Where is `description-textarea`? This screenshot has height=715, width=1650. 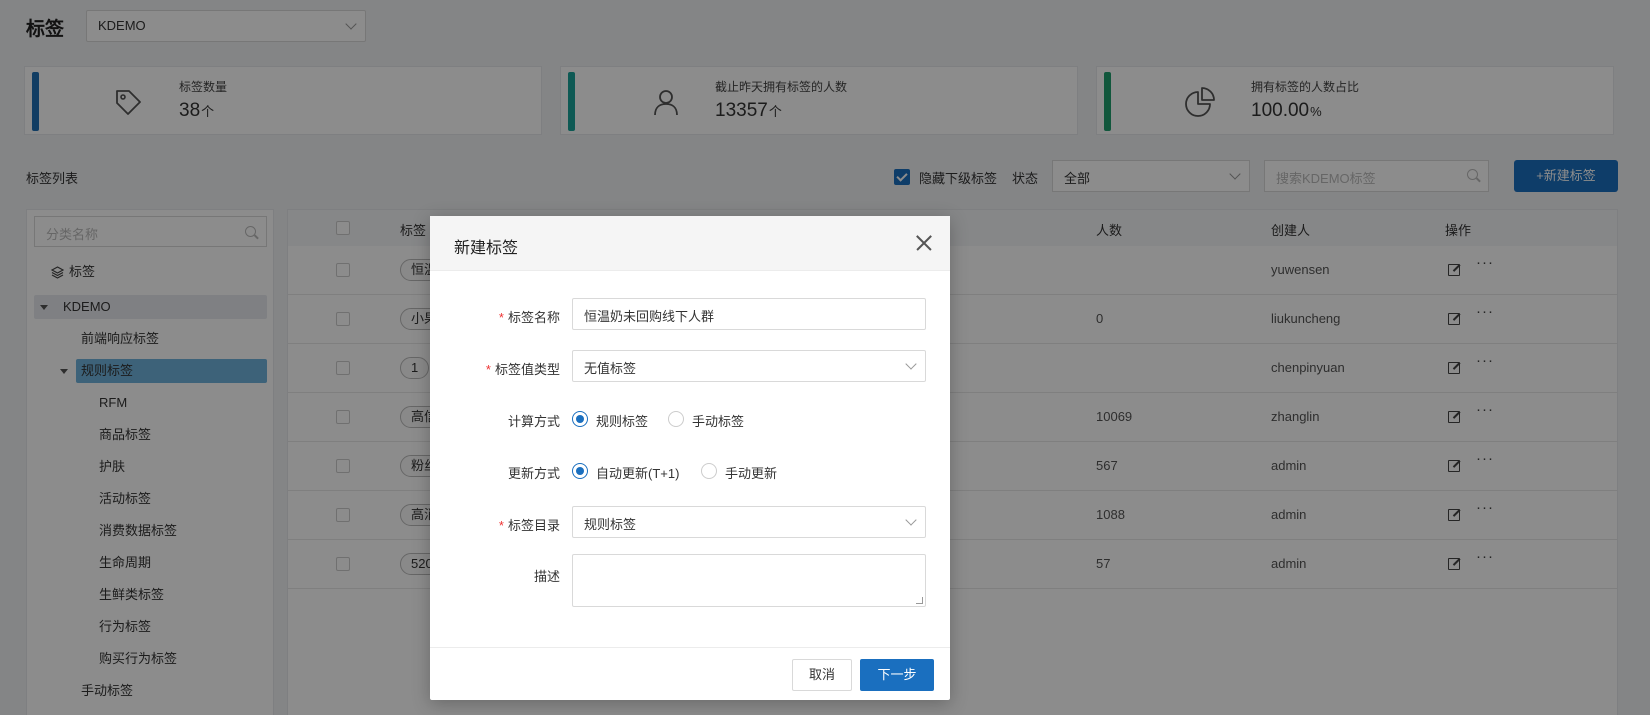 description-textarea is located at coordinates (749, 580).